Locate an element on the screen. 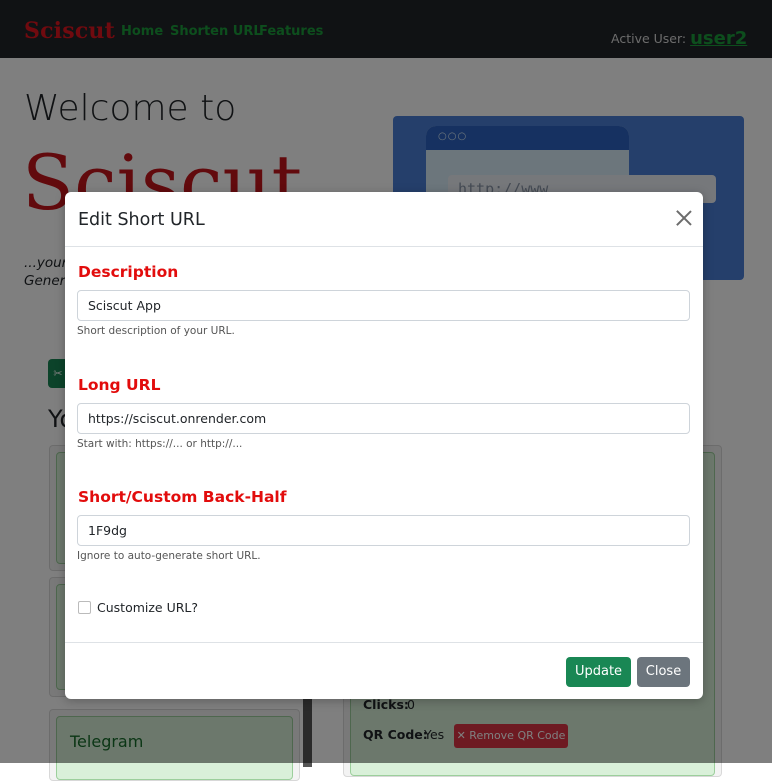 The width and height of the screenshot is (772, 781). description-label: Description is located at coordinates (128, 272).